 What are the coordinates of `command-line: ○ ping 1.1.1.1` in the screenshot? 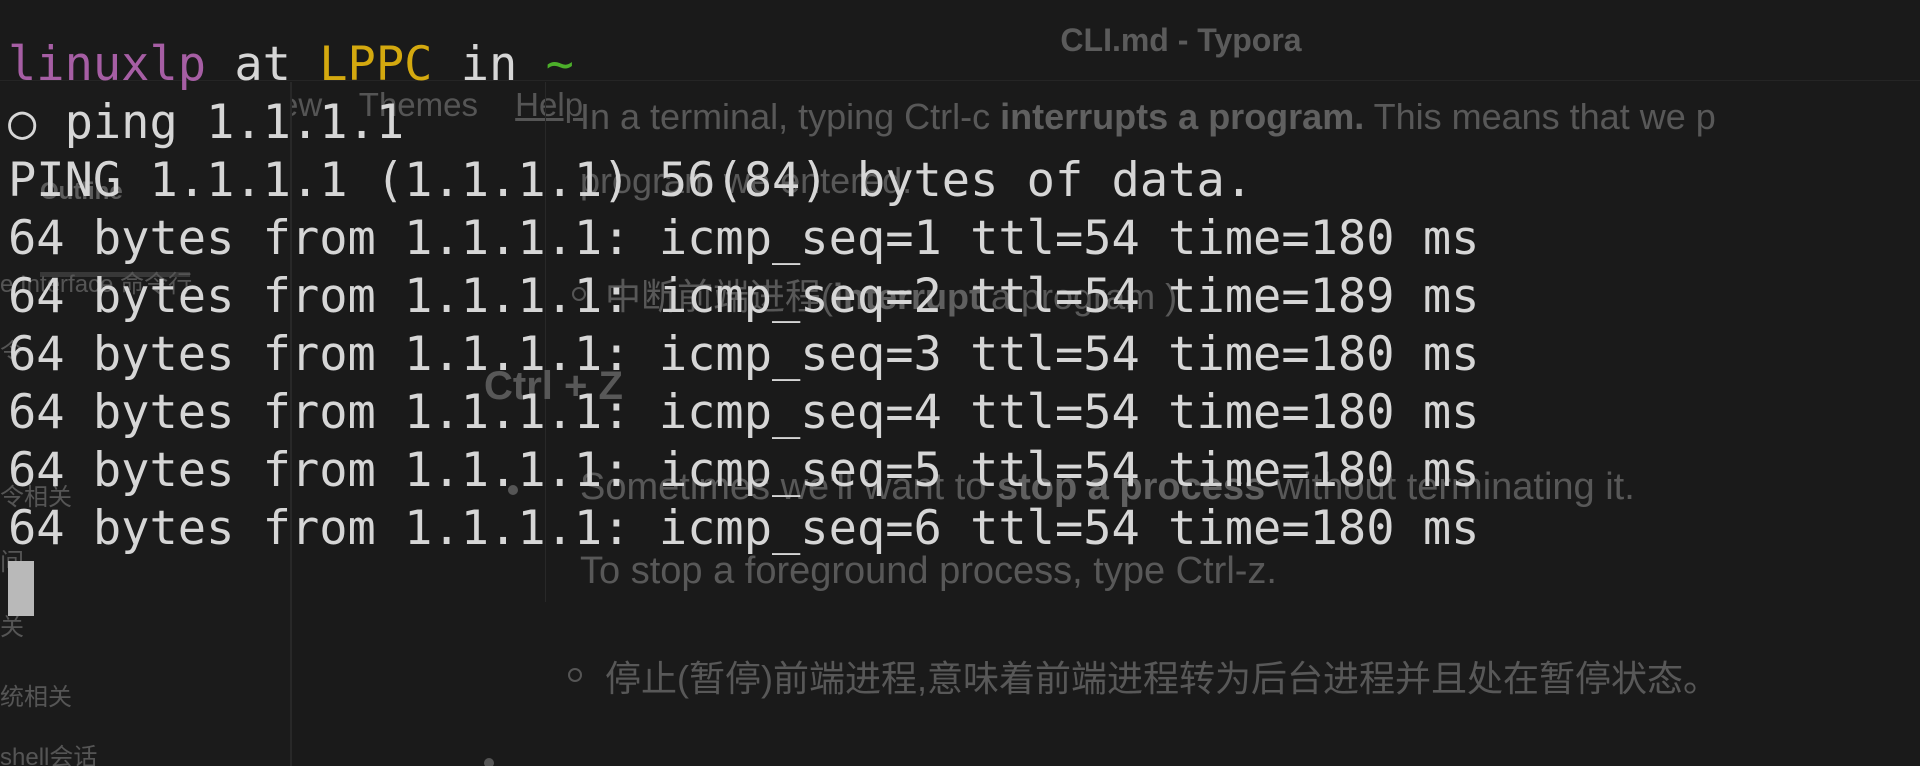 It's located at (206, 123).